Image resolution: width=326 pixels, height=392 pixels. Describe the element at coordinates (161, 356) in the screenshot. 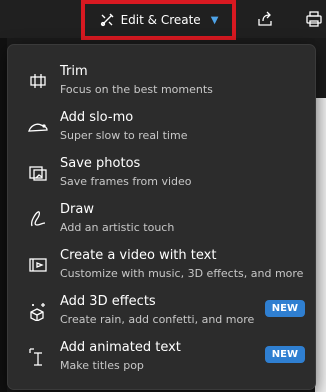

I see `menu-item-animated-text: Add animated text Make titles pop NEW` at that location.